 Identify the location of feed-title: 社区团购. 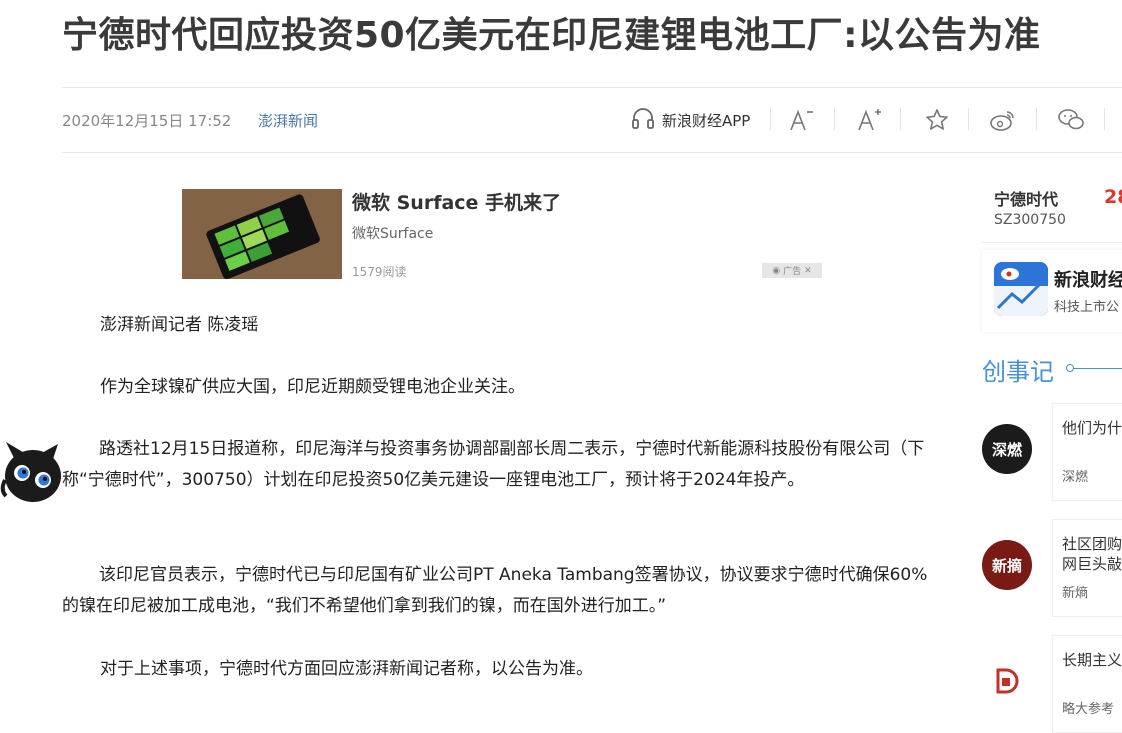
(1092, 544).